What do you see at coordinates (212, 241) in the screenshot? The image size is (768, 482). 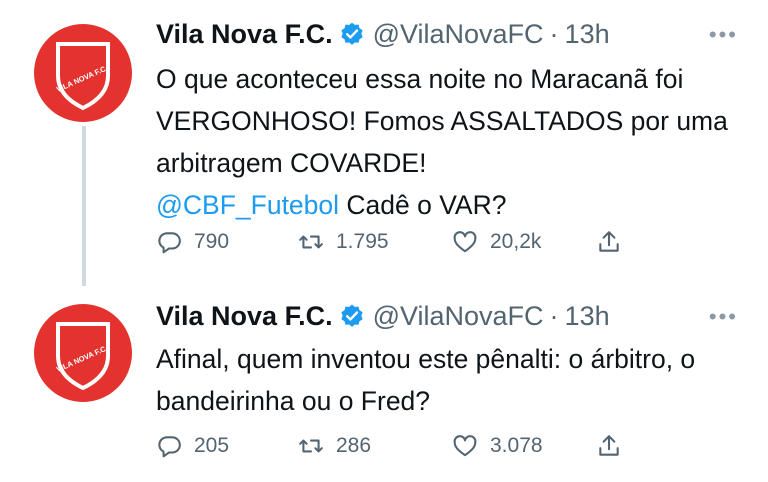 I see `reply-count: 790` at bounding box center [212, 241].